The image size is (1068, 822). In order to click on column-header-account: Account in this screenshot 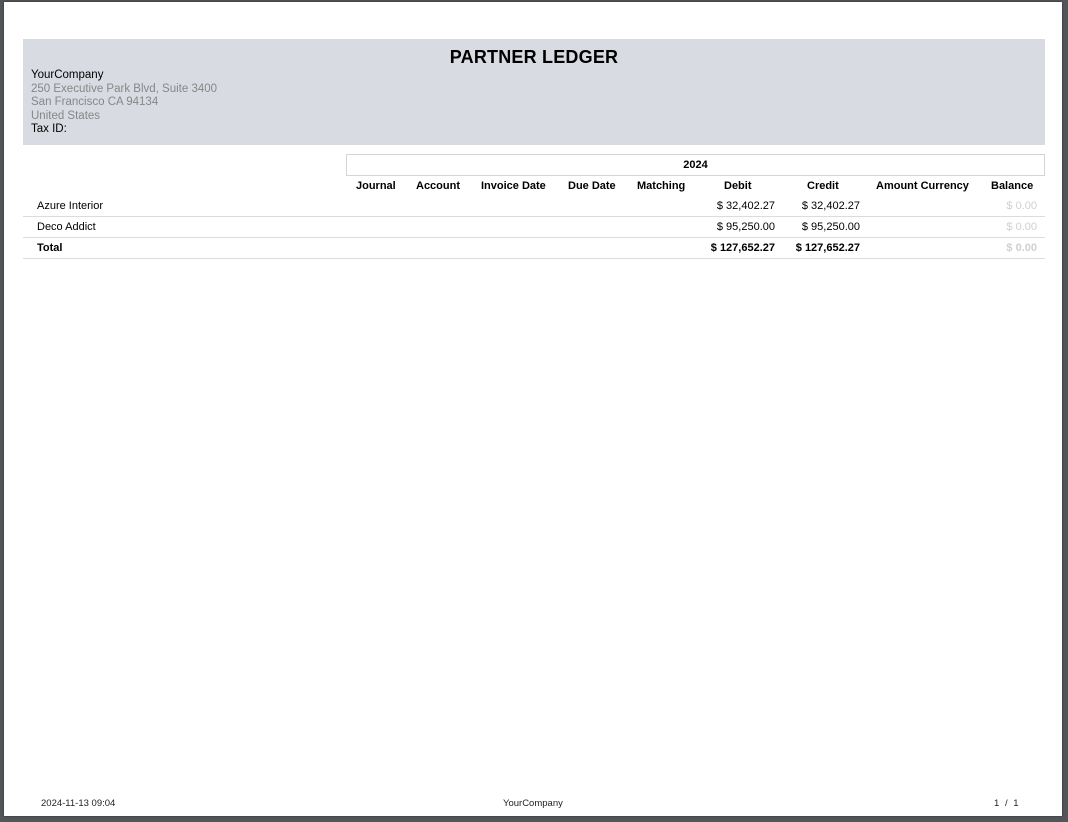, I will do `click(438, 186)`.